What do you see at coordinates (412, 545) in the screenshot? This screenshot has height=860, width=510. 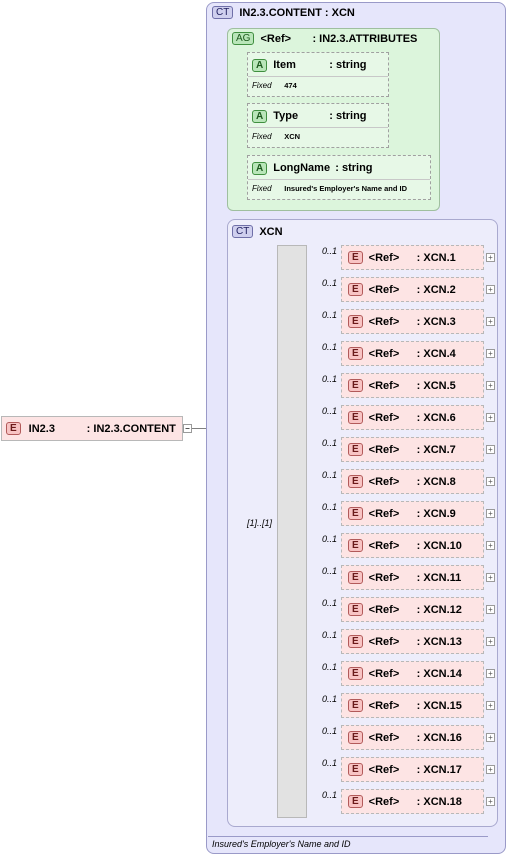 I see `child-element-xcn-10: E <Ref> : XCN.10` at bounding box center [412, 545].